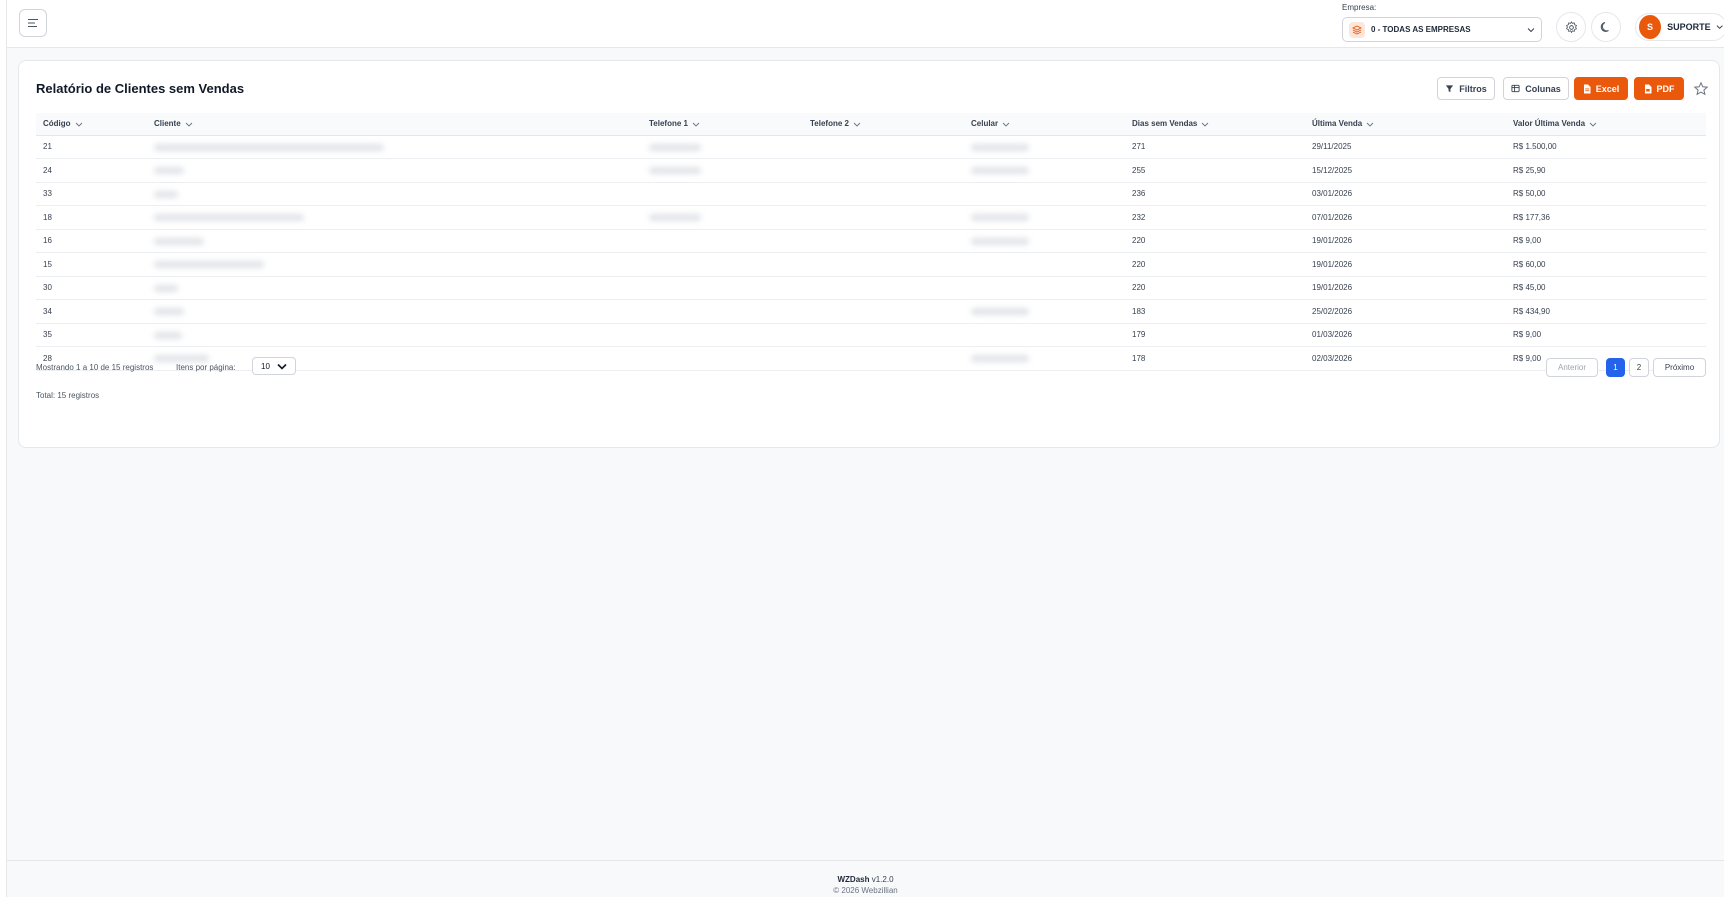 The height and width of the screenshot is (897, 1724). I want to click on page-footer: WZDash v1.2.0 © 2026 Webzillian, so click(865, 878).